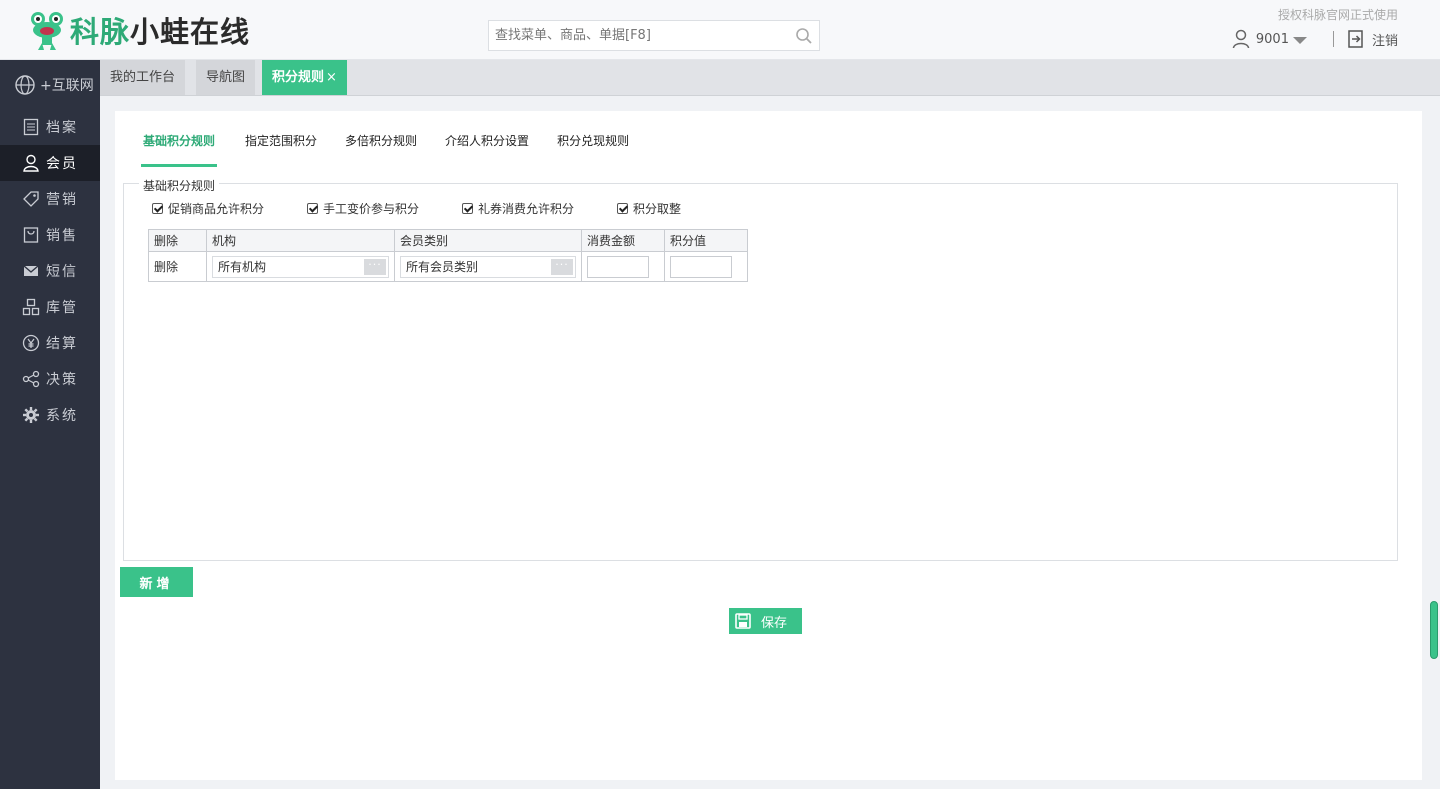  What do you see at coordinates (526, 209) in the screenshot?
I see `checkbox-label: 礼券消费允许积分` at bounding box center [526, 209].